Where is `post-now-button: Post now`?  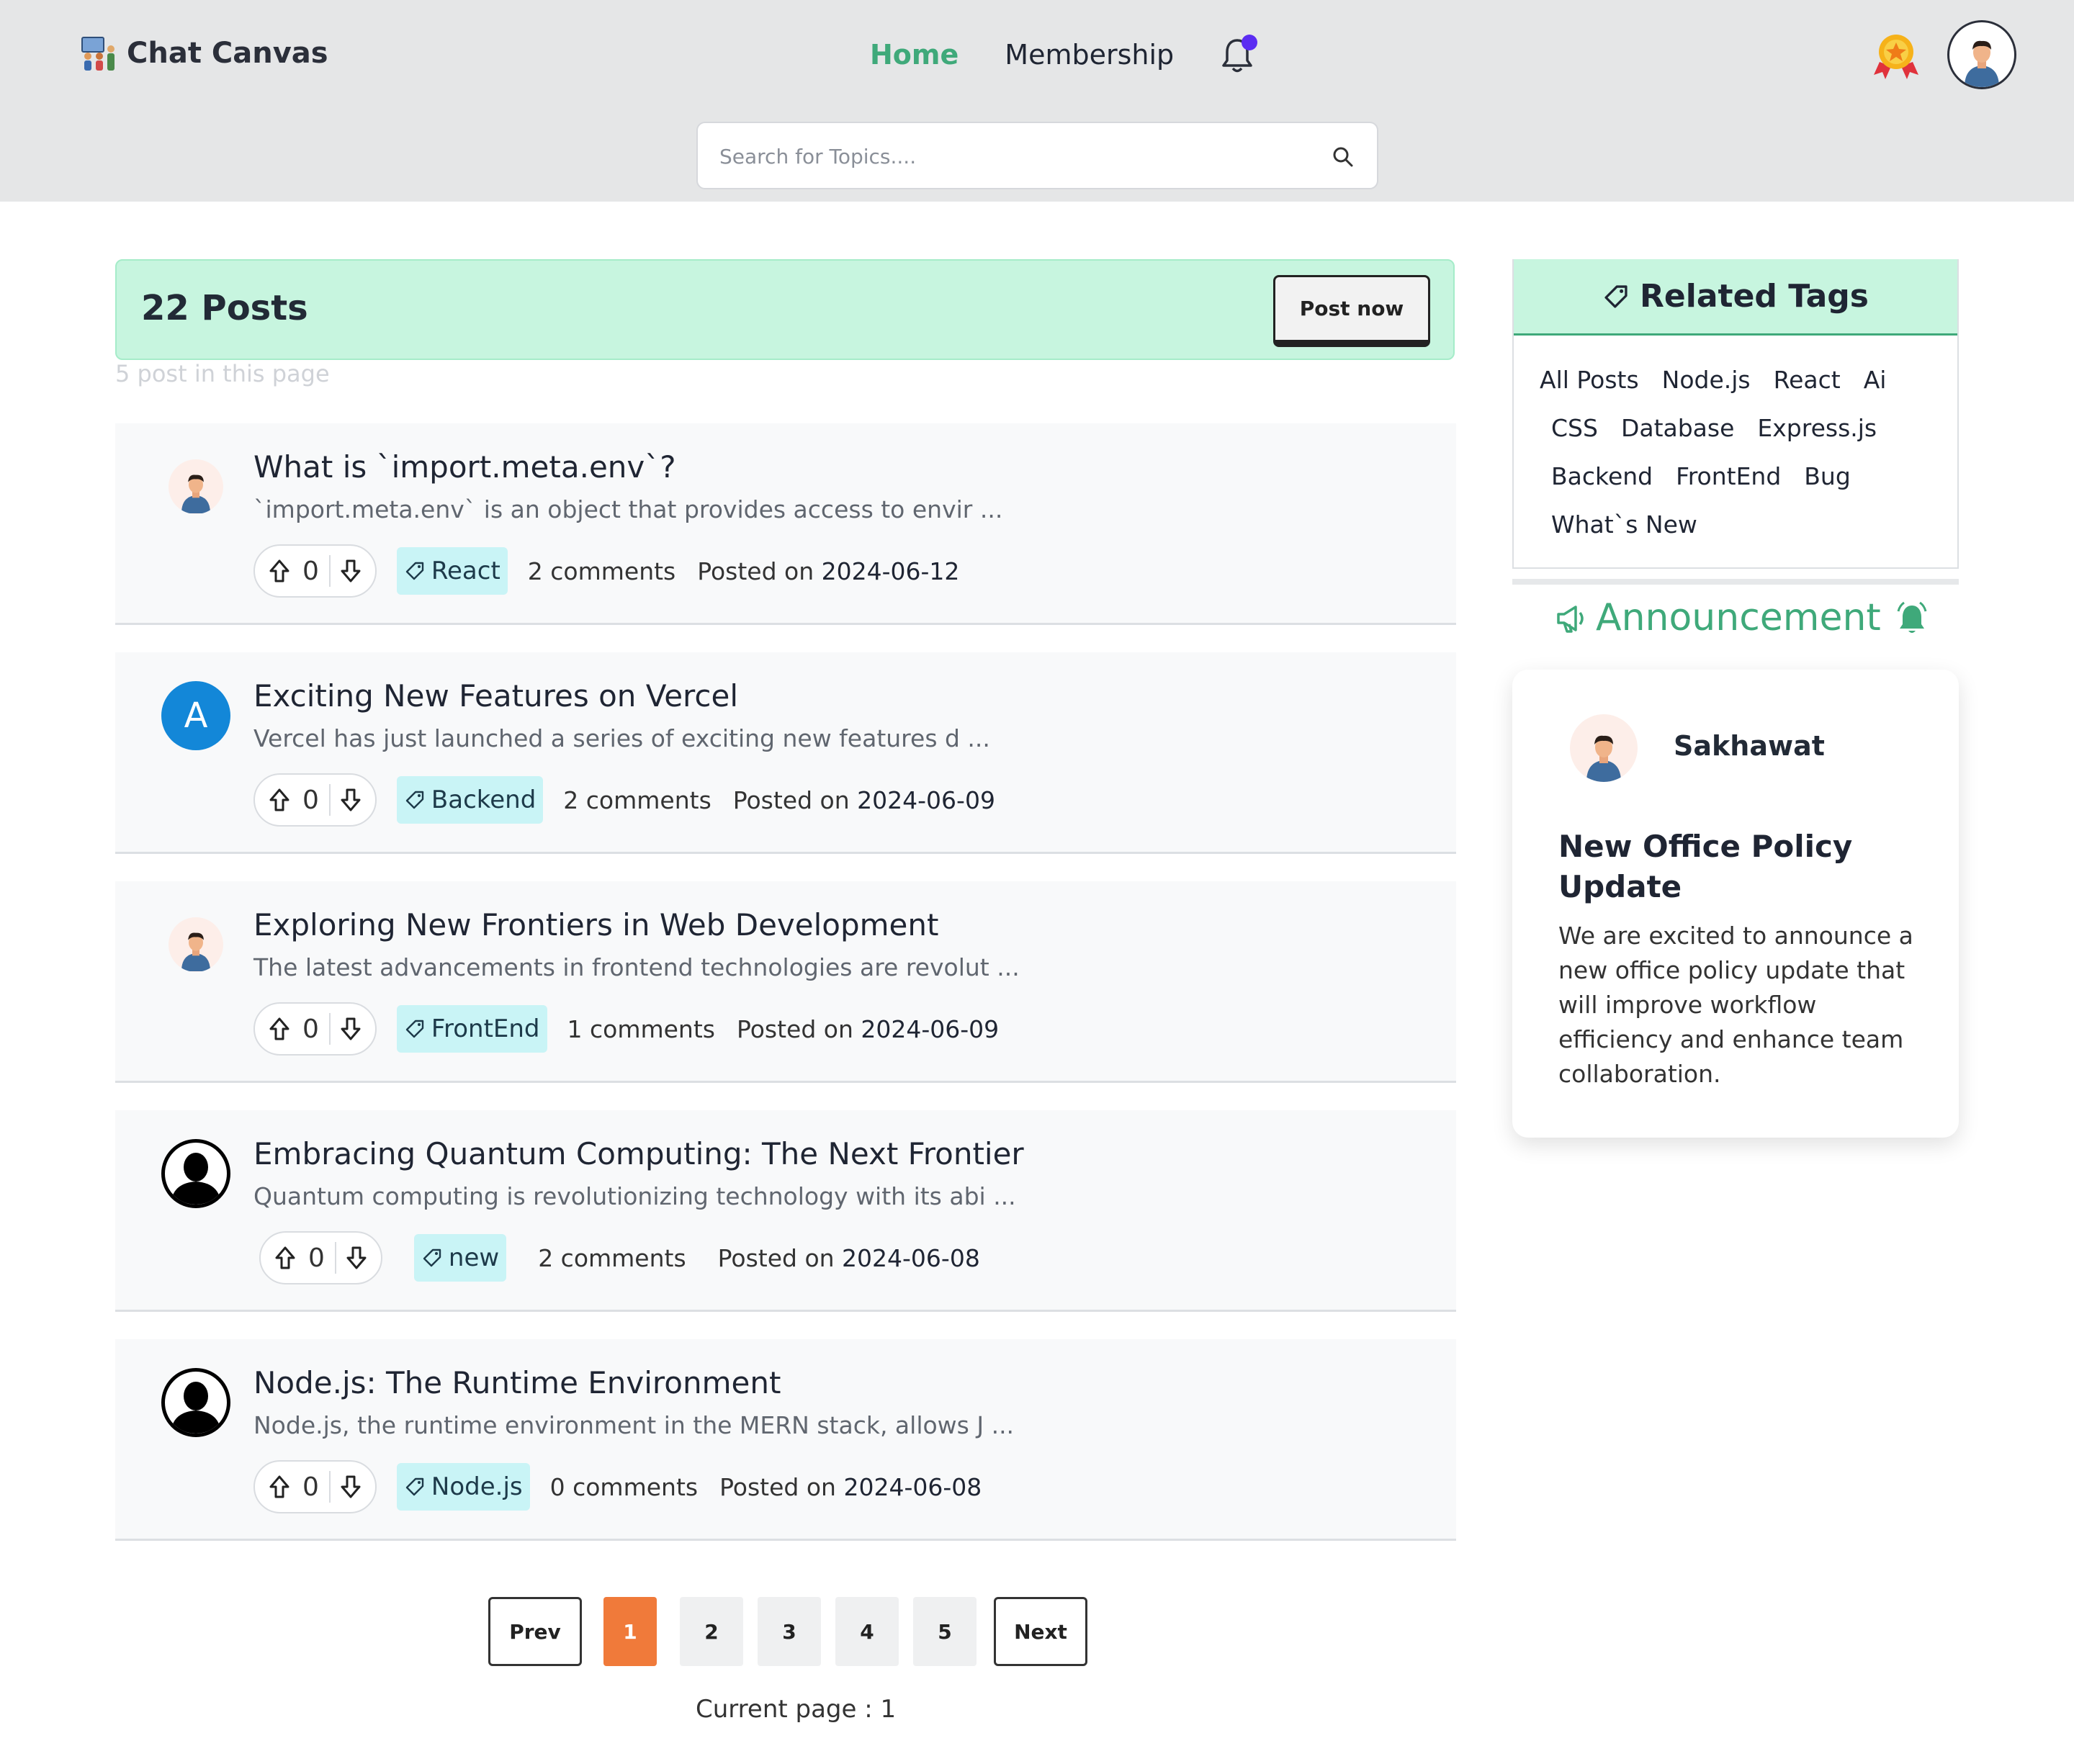
post-now-button: Post now is located at coordinates (1351, 311).